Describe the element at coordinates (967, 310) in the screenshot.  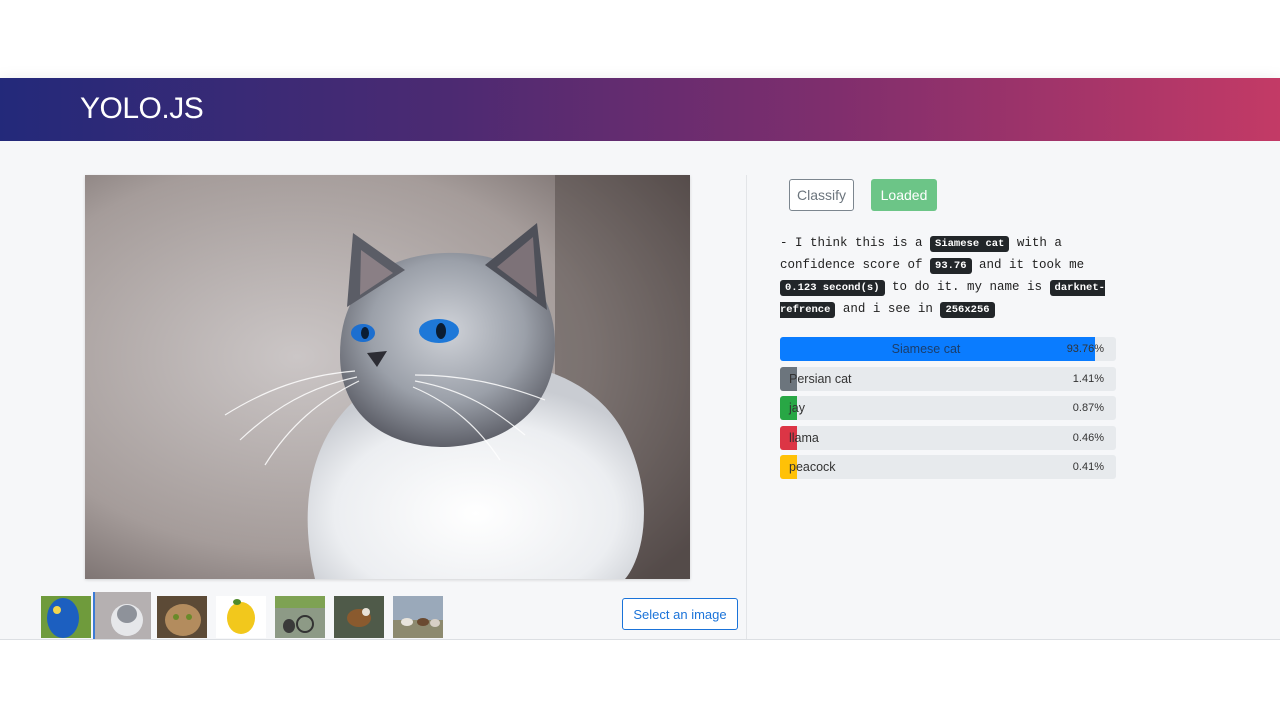
I see `input-size-code: 256x256` at that location.